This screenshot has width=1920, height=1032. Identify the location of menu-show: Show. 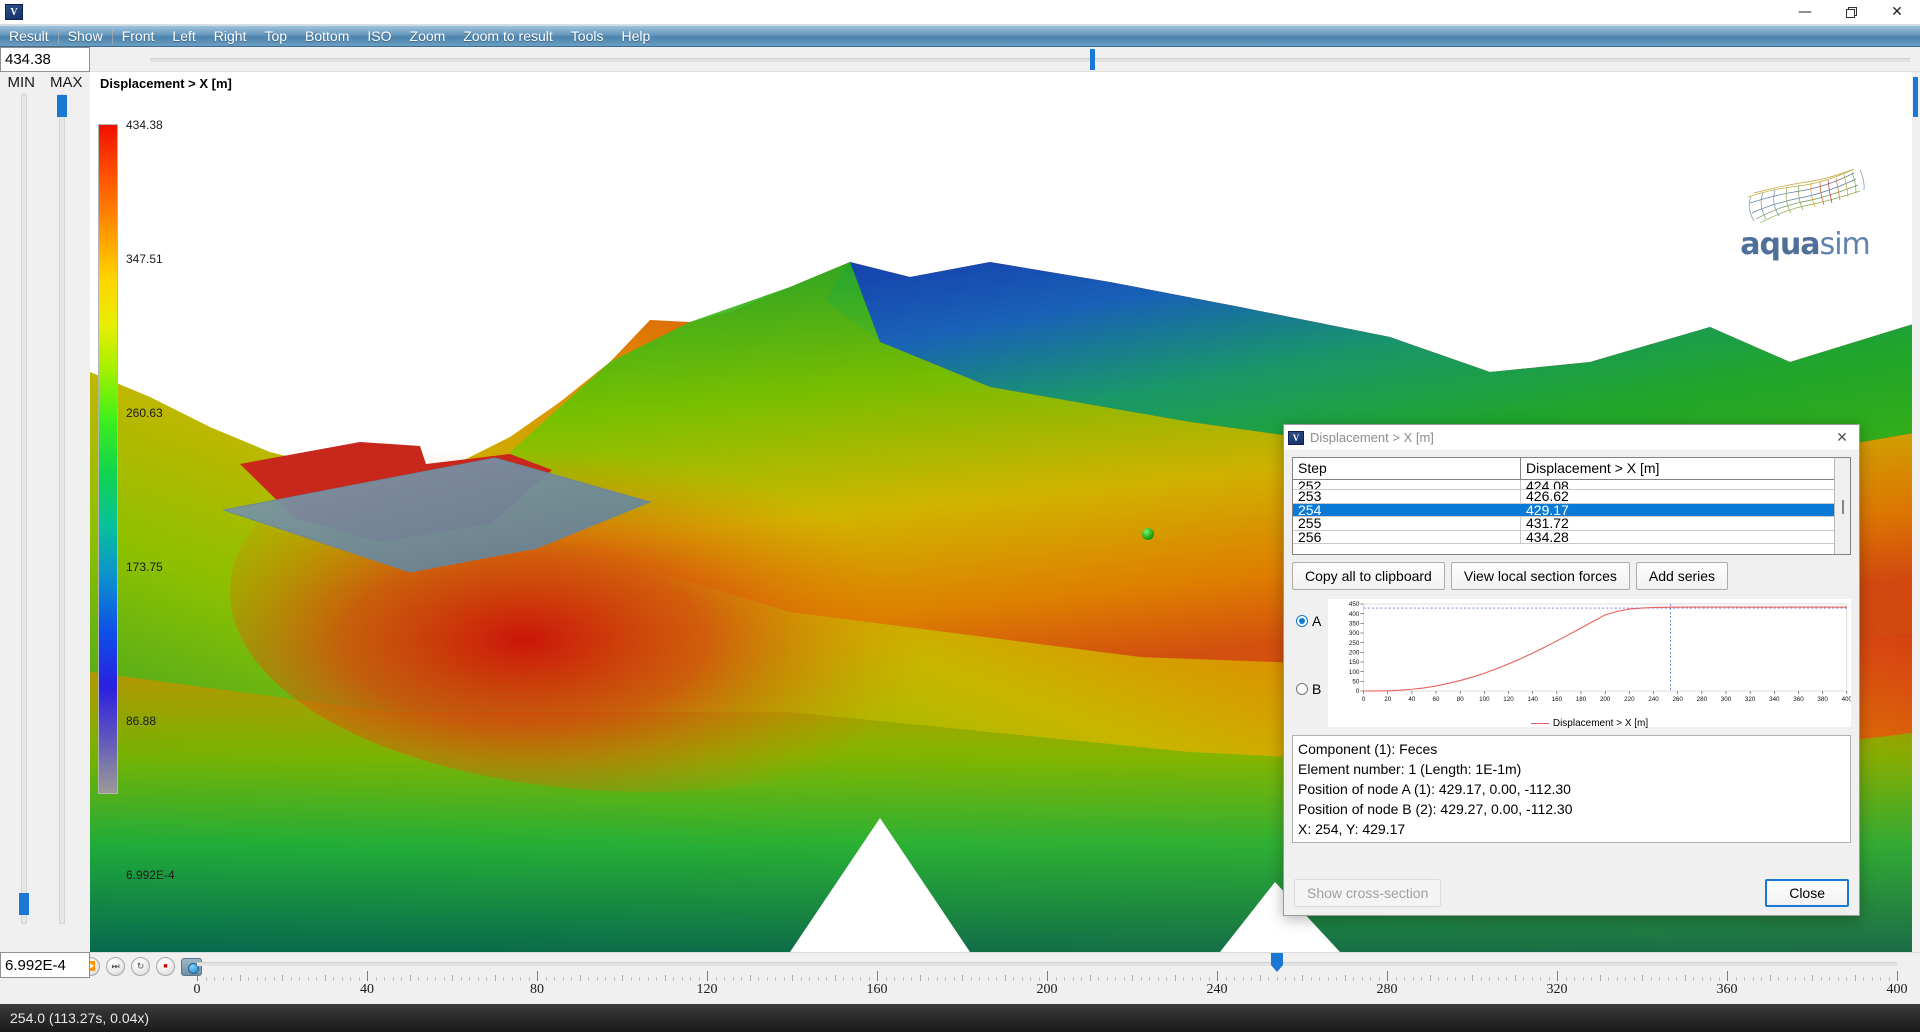
(85, 36).